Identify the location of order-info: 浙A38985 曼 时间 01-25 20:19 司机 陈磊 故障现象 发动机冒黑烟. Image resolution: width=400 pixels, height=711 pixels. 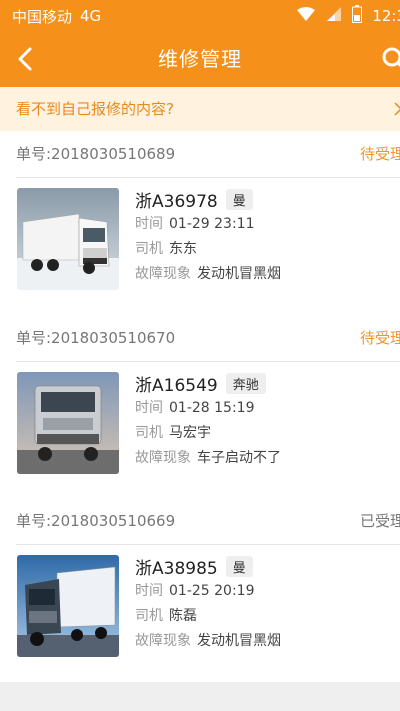
(267, 603).